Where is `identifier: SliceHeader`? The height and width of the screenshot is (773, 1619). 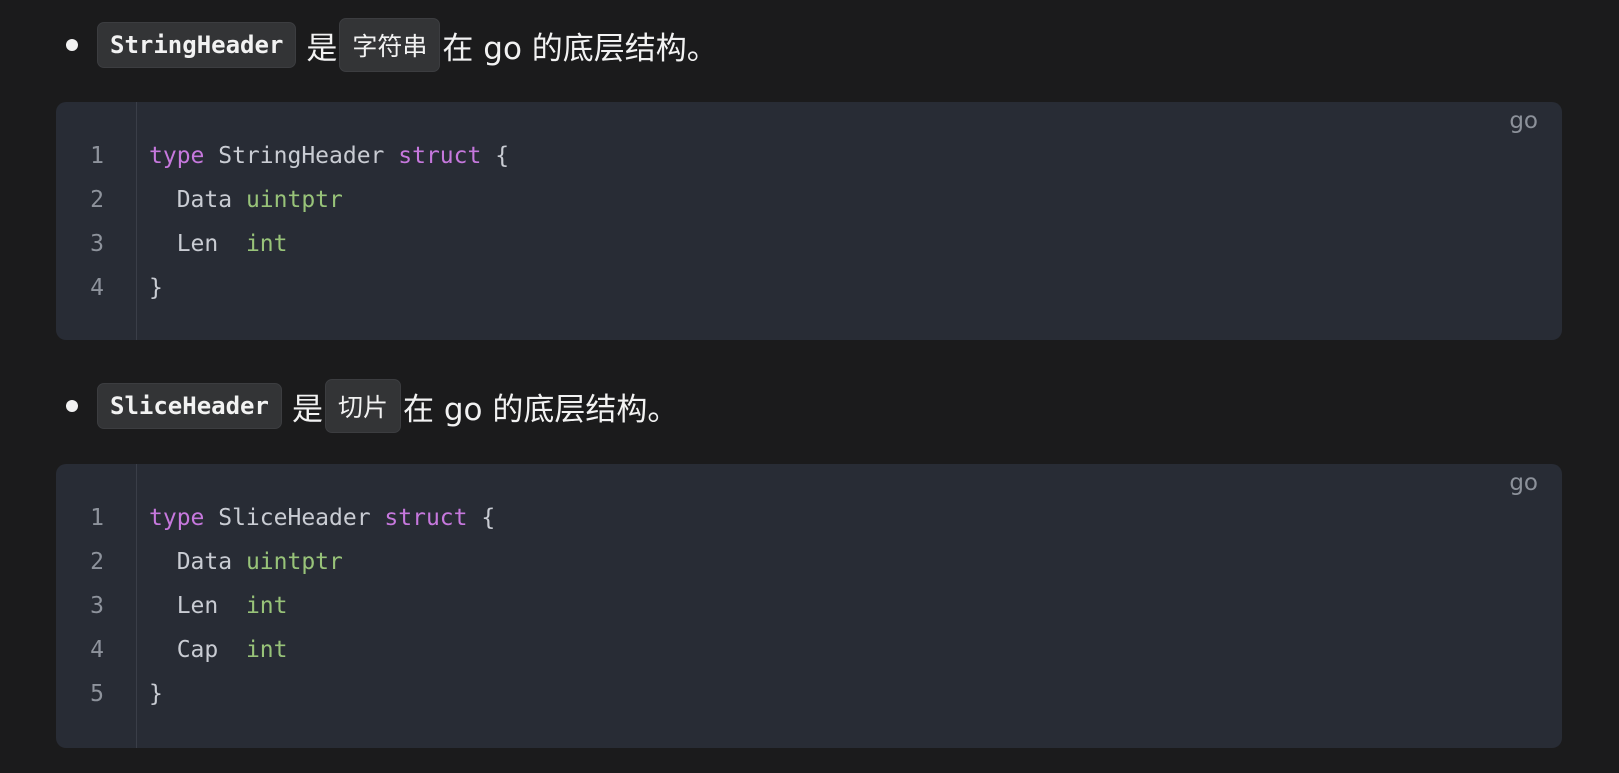
identifier: SliceHeader is located at coordinates (294, 518).